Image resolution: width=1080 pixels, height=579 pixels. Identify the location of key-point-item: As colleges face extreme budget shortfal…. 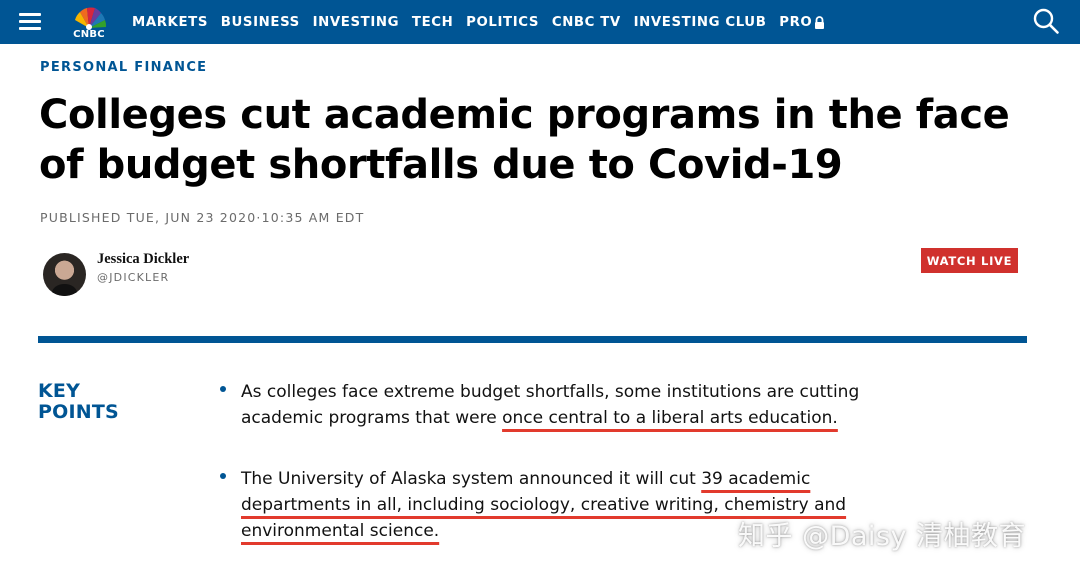
(561, 405).